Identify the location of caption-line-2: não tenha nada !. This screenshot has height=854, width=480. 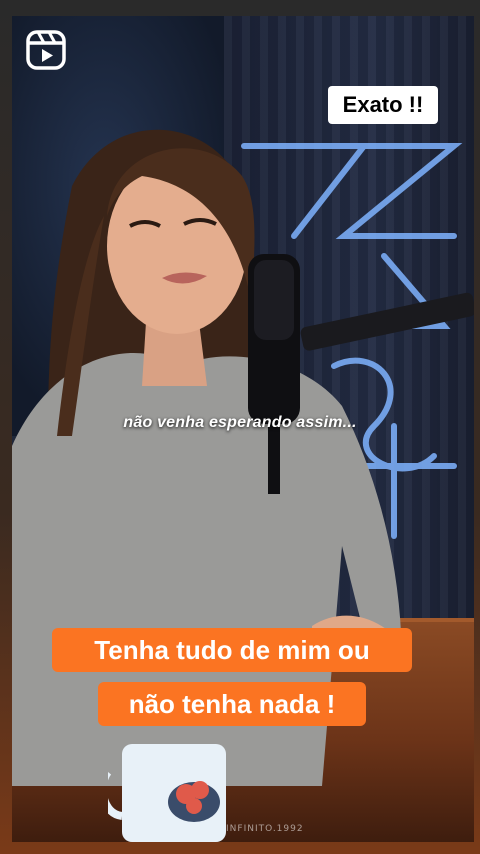
(232, 704).